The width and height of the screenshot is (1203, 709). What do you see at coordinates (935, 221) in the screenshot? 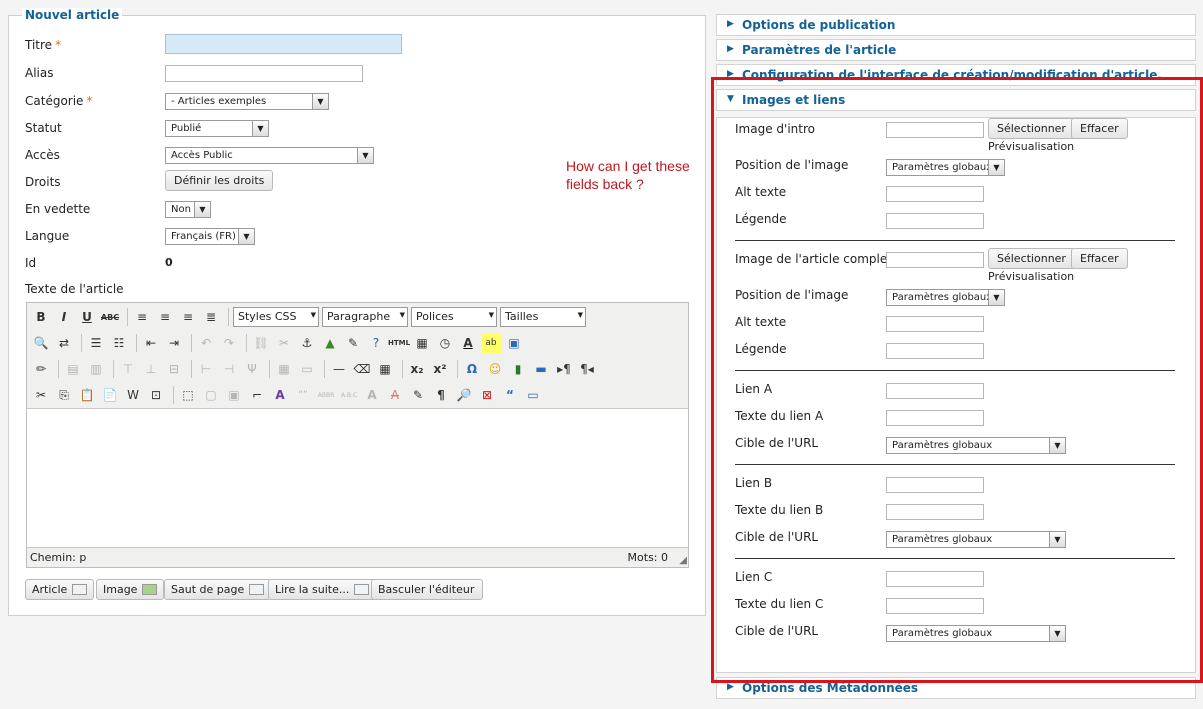
I see `intro-caption-input` at bounding box center [935, 221].